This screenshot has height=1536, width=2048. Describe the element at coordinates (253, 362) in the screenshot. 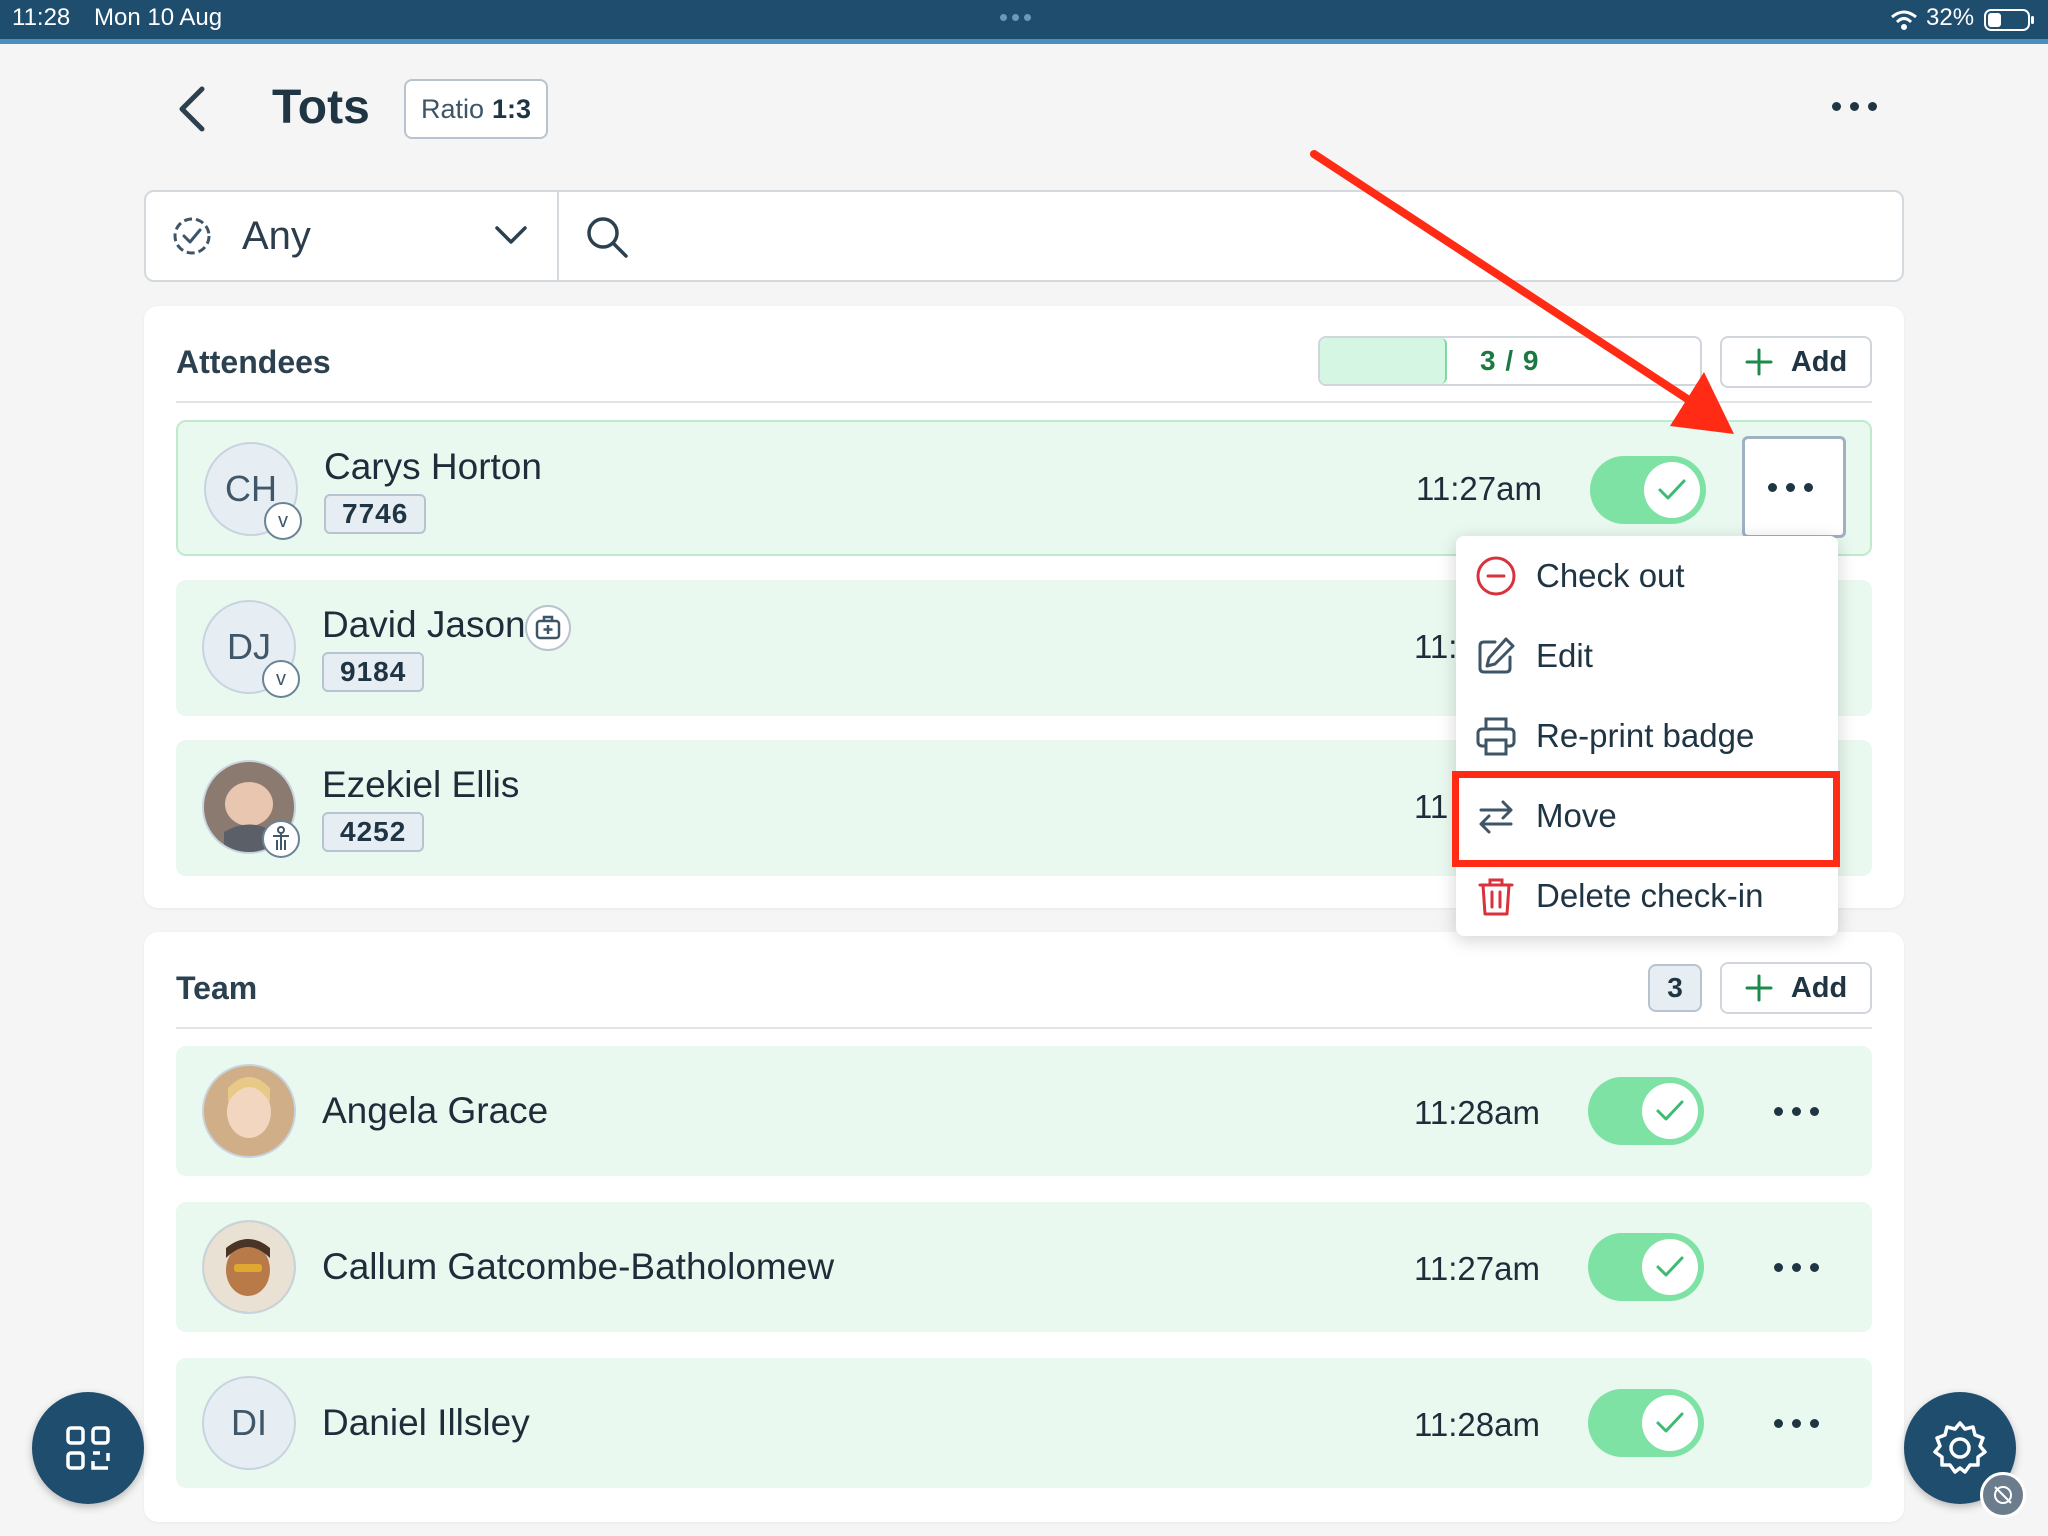

I see `attendees-title: Attendees` at that location.